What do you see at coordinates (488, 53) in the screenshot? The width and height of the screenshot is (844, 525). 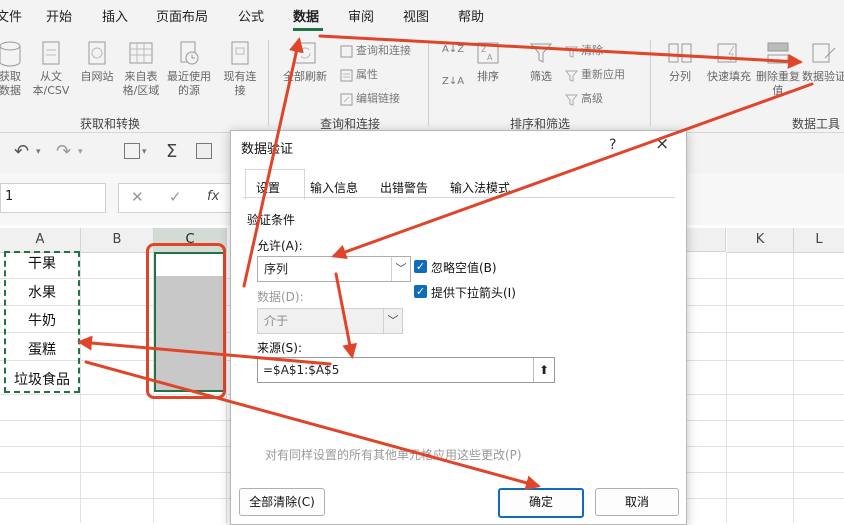 I see `sort-icon: ZA` at bounding box center [488, 53].